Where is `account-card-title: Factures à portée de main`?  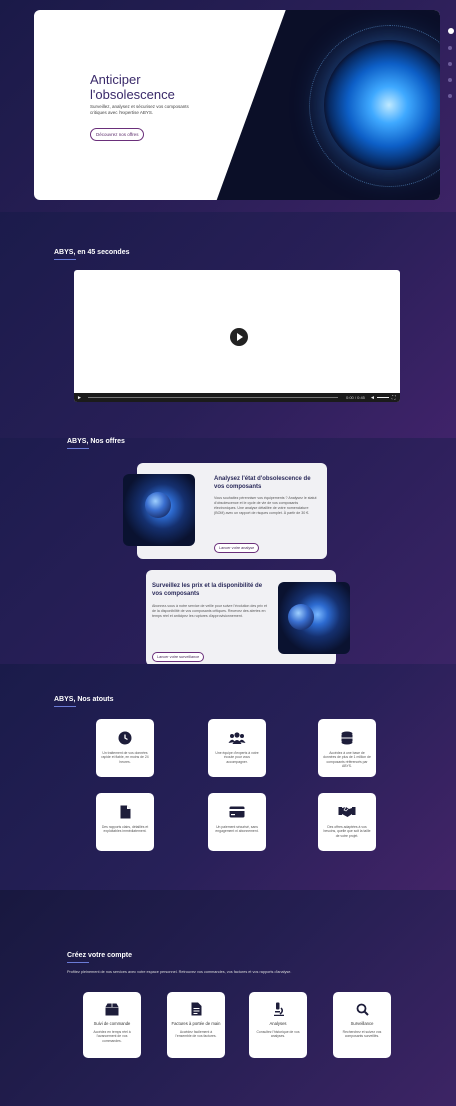 account-card-title: Factures à portée de main is located at coordinates (196, 1023).